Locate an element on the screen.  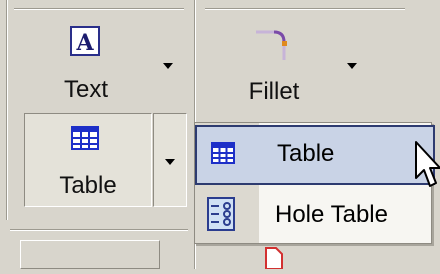
text-button-label: Text is located at coordinates (85, 89).